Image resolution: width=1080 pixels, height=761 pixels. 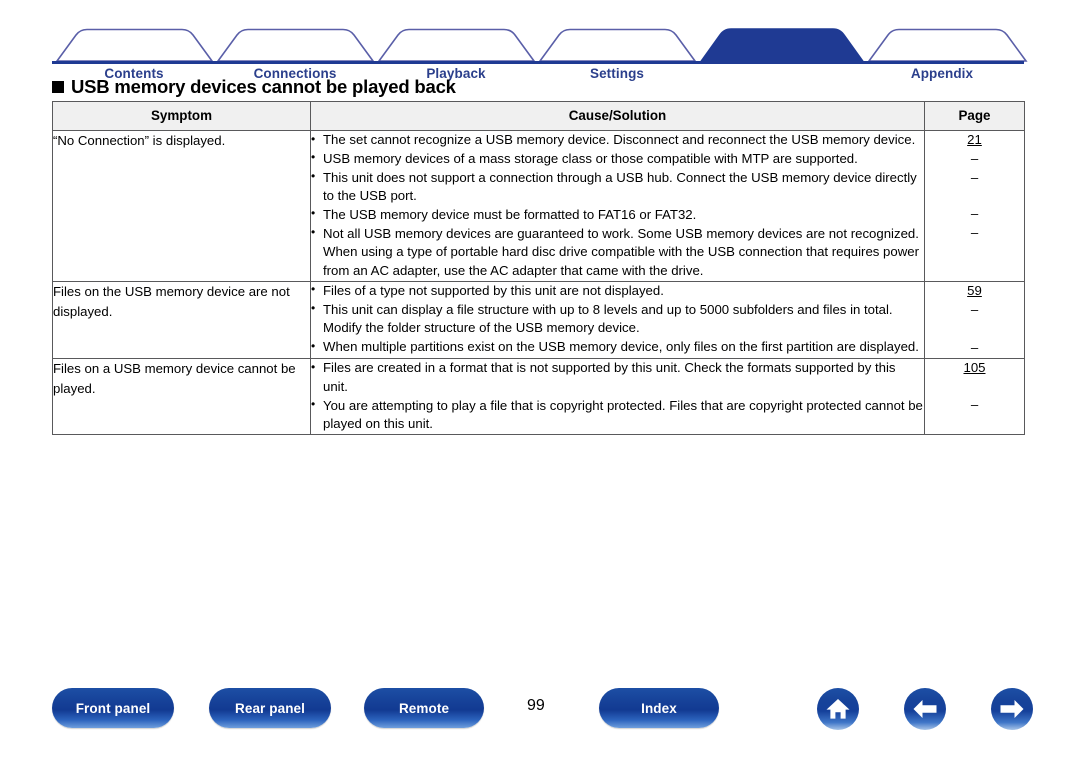 I want to click on tab-label-appendix: Appendix, so click(x=942, y=73).